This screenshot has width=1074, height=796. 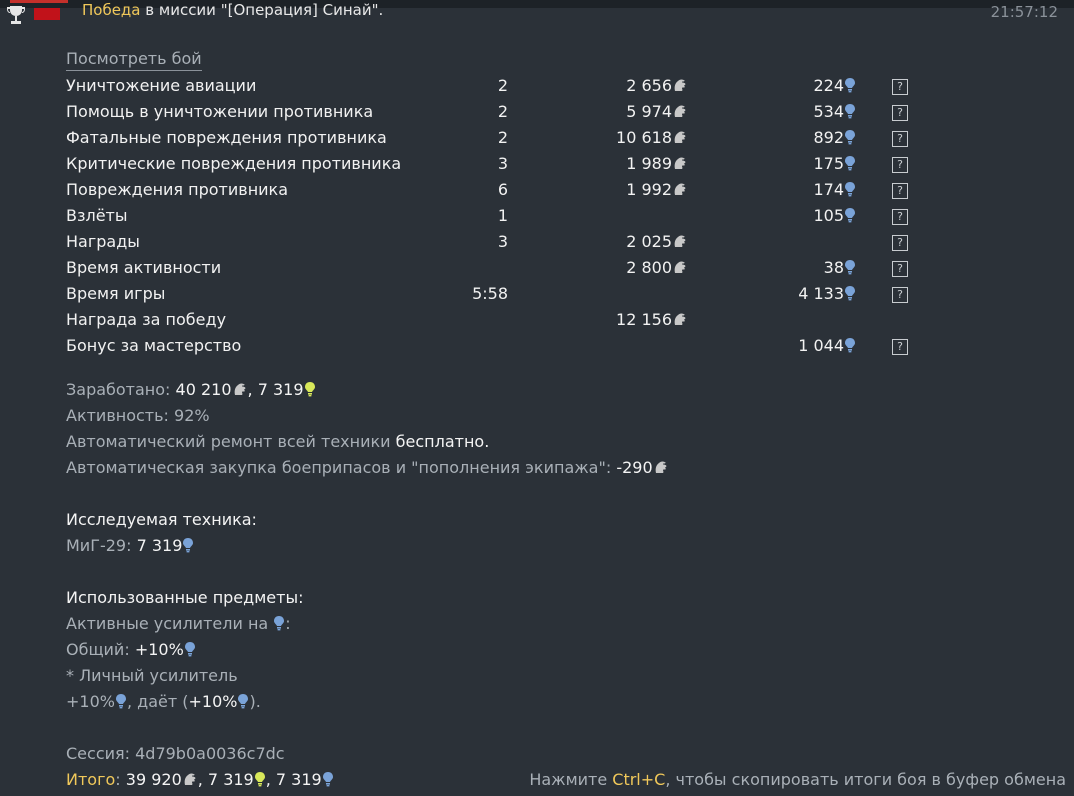 I want to click on reward-rp: 892, so click(x=806, y=138).